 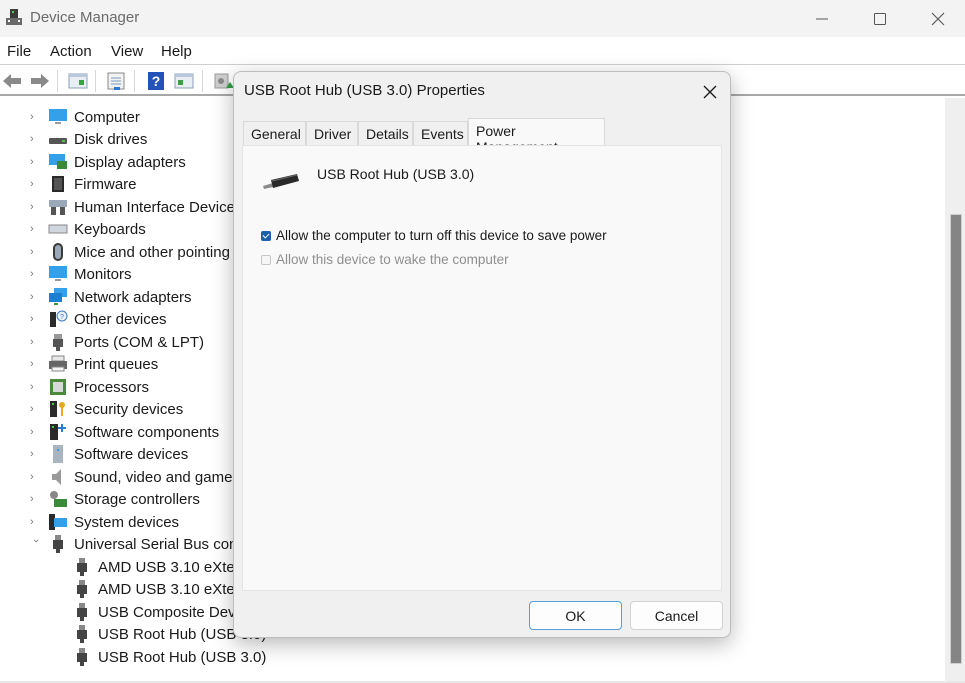 I want to click on cancel-button: Cancel, so click(x=676, y=615).